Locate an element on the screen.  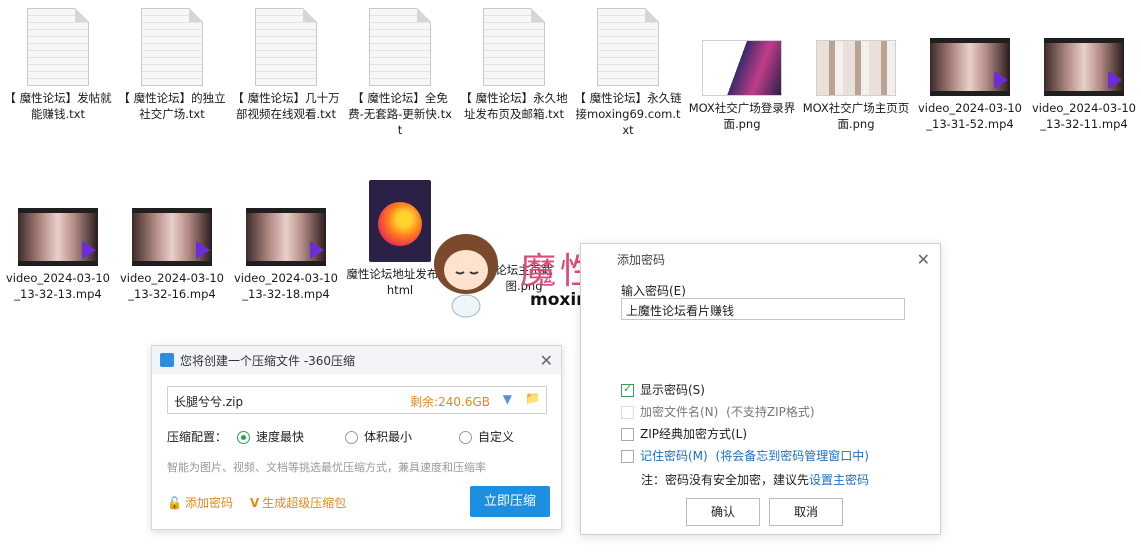
file-item: video_2024-03-10_13-32-11.mp4 is located at coordinates (1084, 85).